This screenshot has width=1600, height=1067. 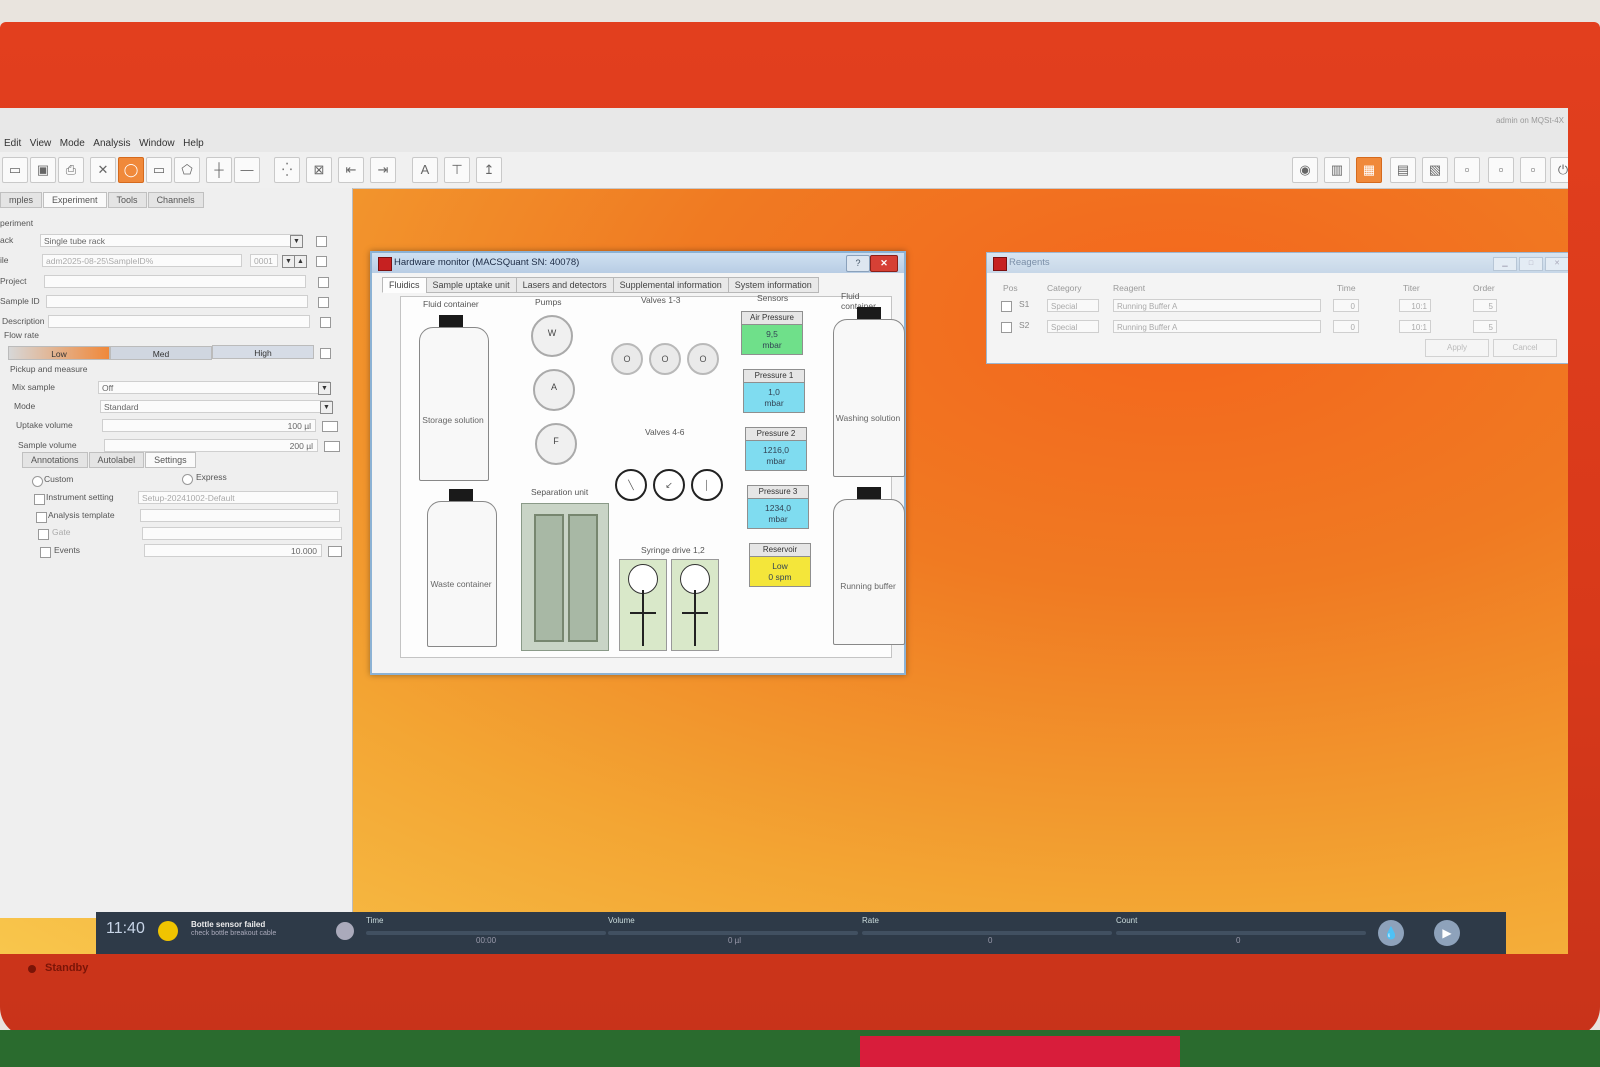 What do you see at coordinates (319, 170) in the screenshot?
I see `remove-plot-icon: ⊠` at bounding box center [319, 170].